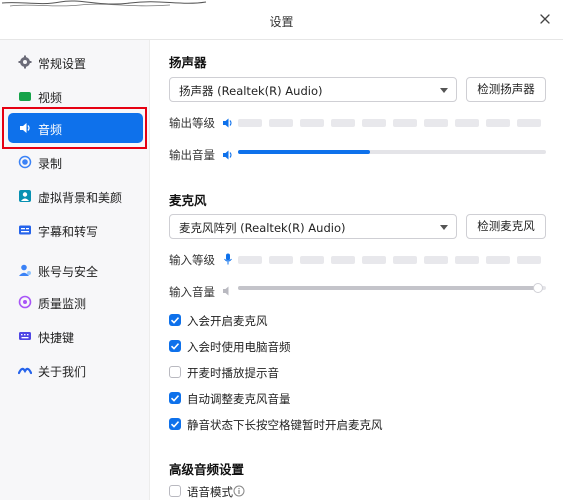  Describe the element at coordinates (192, 123) in the screenshot. I see `output-level-label: 输出等级` at that location.